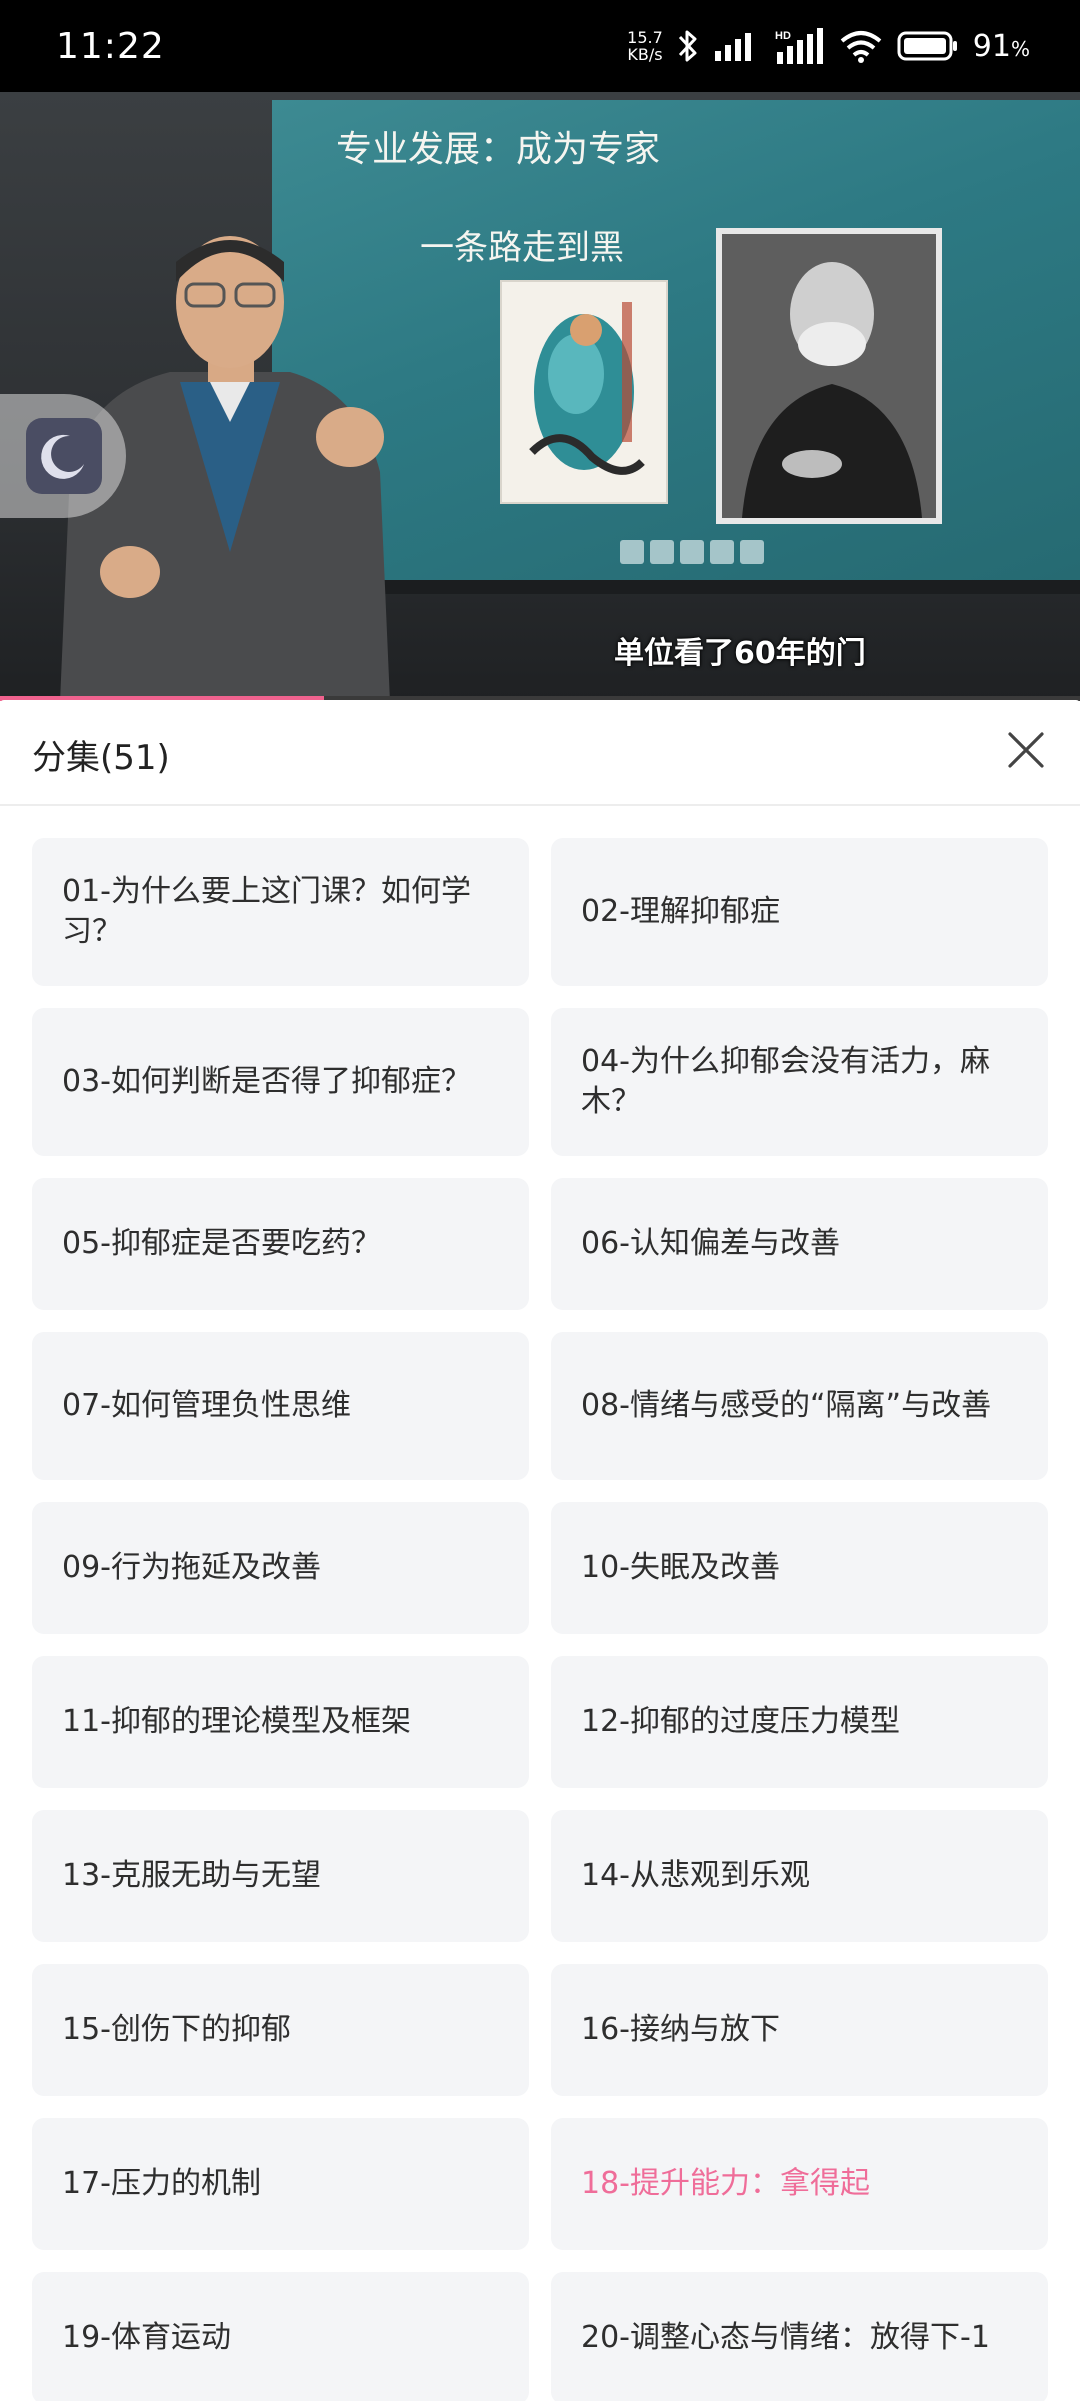 The image size is (1080, 2401). Describe the element at coordinates (736, 46) in the screenshot. I see `signal-icon` at that location.